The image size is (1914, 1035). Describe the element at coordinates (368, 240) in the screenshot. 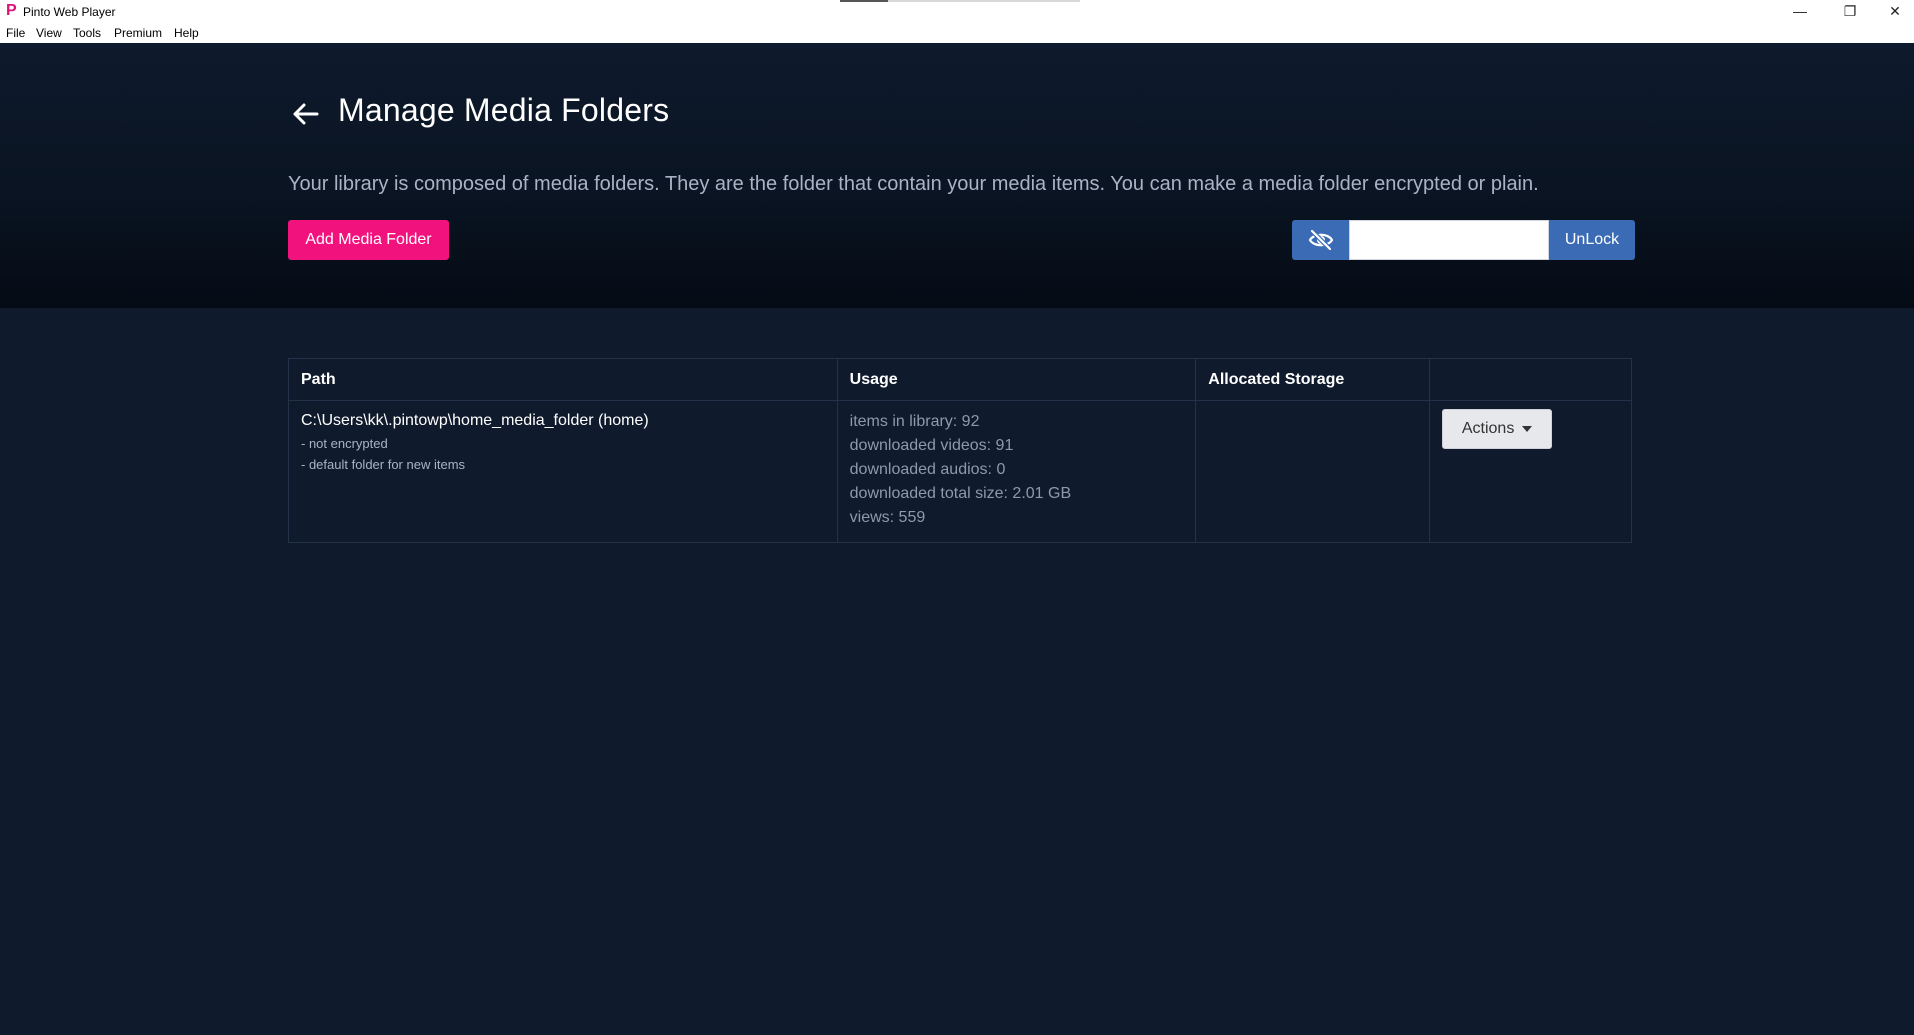

I see `add-media-folder-button: Add Media Folder` at that location.